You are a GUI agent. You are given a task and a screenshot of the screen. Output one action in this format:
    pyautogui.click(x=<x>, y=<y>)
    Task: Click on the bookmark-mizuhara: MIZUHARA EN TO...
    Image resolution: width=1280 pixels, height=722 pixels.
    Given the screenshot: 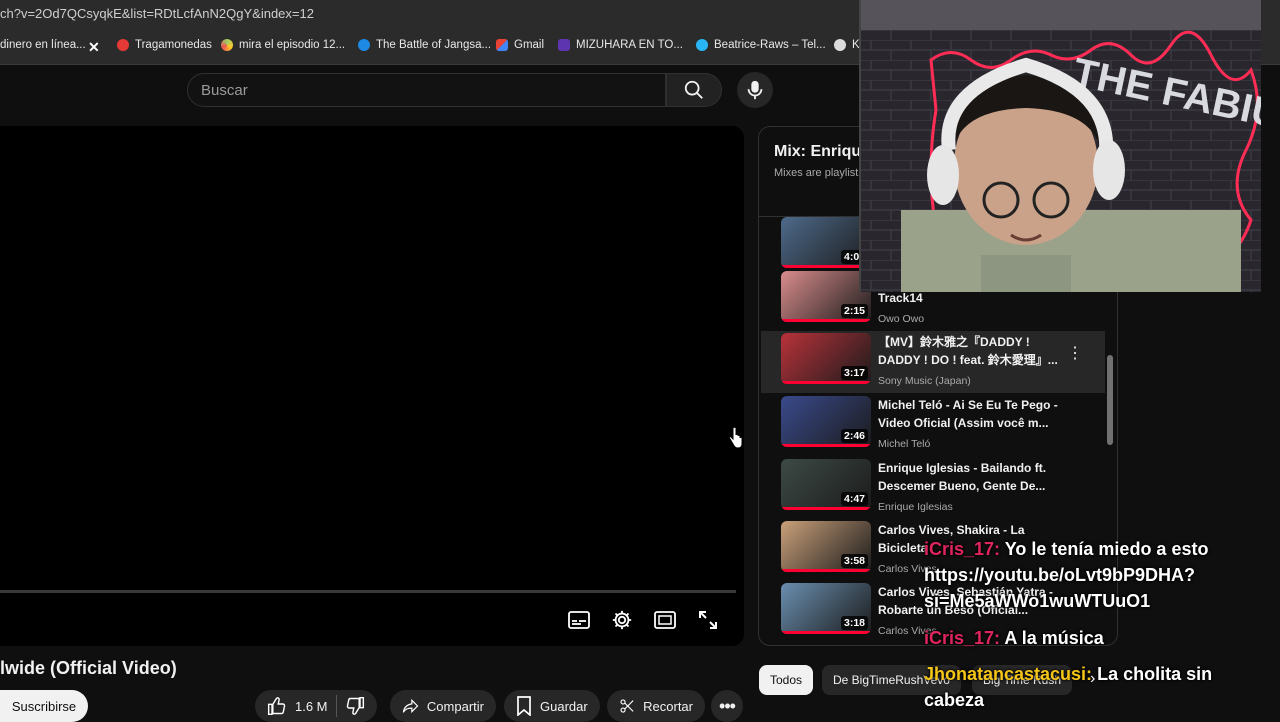 What is the action you would take?
    pyautogui.click(x=620, y=45)
    